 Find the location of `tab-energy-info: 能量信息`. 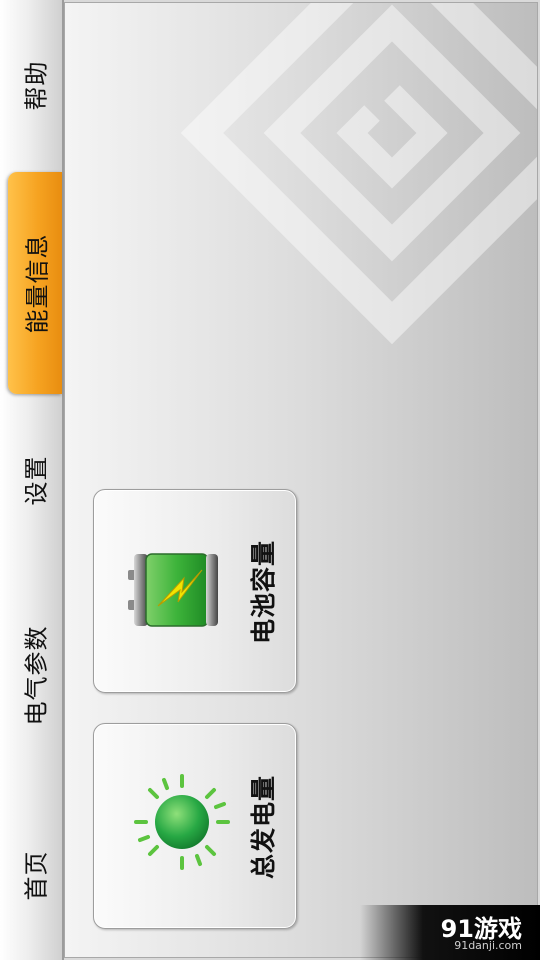

tab-energy-info: 能量信息 is located at coordinates (35, 283).